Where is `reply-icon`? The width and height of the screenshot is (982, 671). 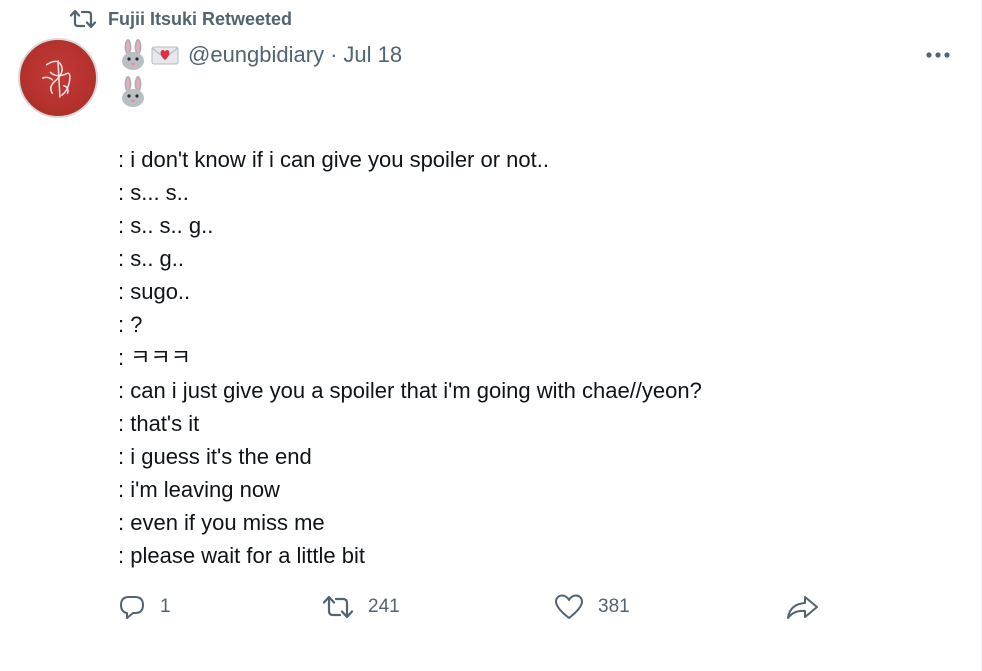 reply-icon is located at coordinates (132, 607).